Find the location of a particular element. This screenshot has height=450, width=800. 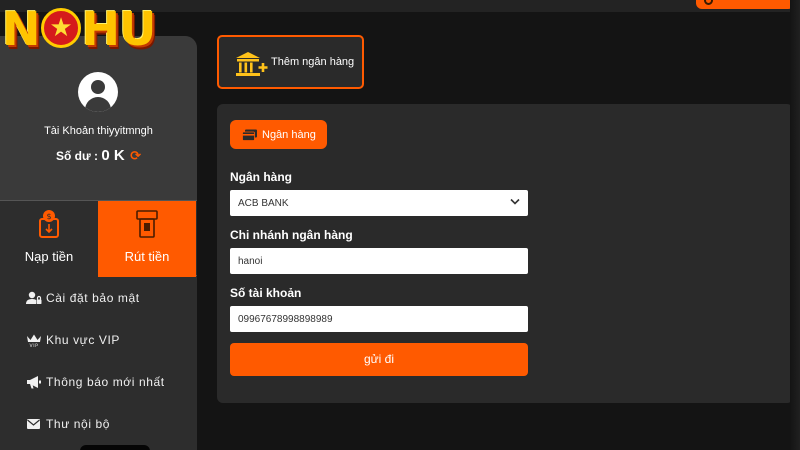

refresh-icon: ⟳ is located at coordinates (135, 155).